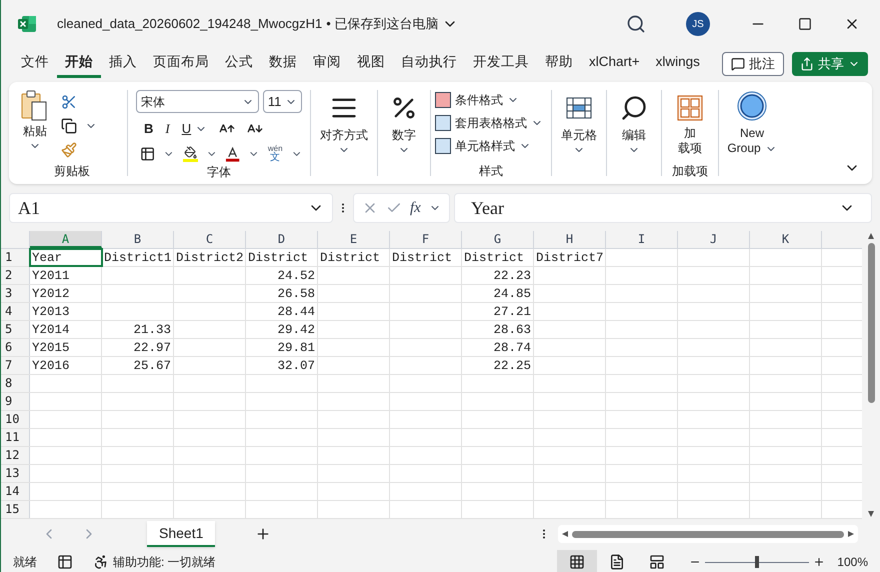 This screenshot has height=572, width=880. What do you see at coordinates (491, 100) in the screenshot?
I see `style-menu-button: 条件格式` at bounding box center [491, 100].